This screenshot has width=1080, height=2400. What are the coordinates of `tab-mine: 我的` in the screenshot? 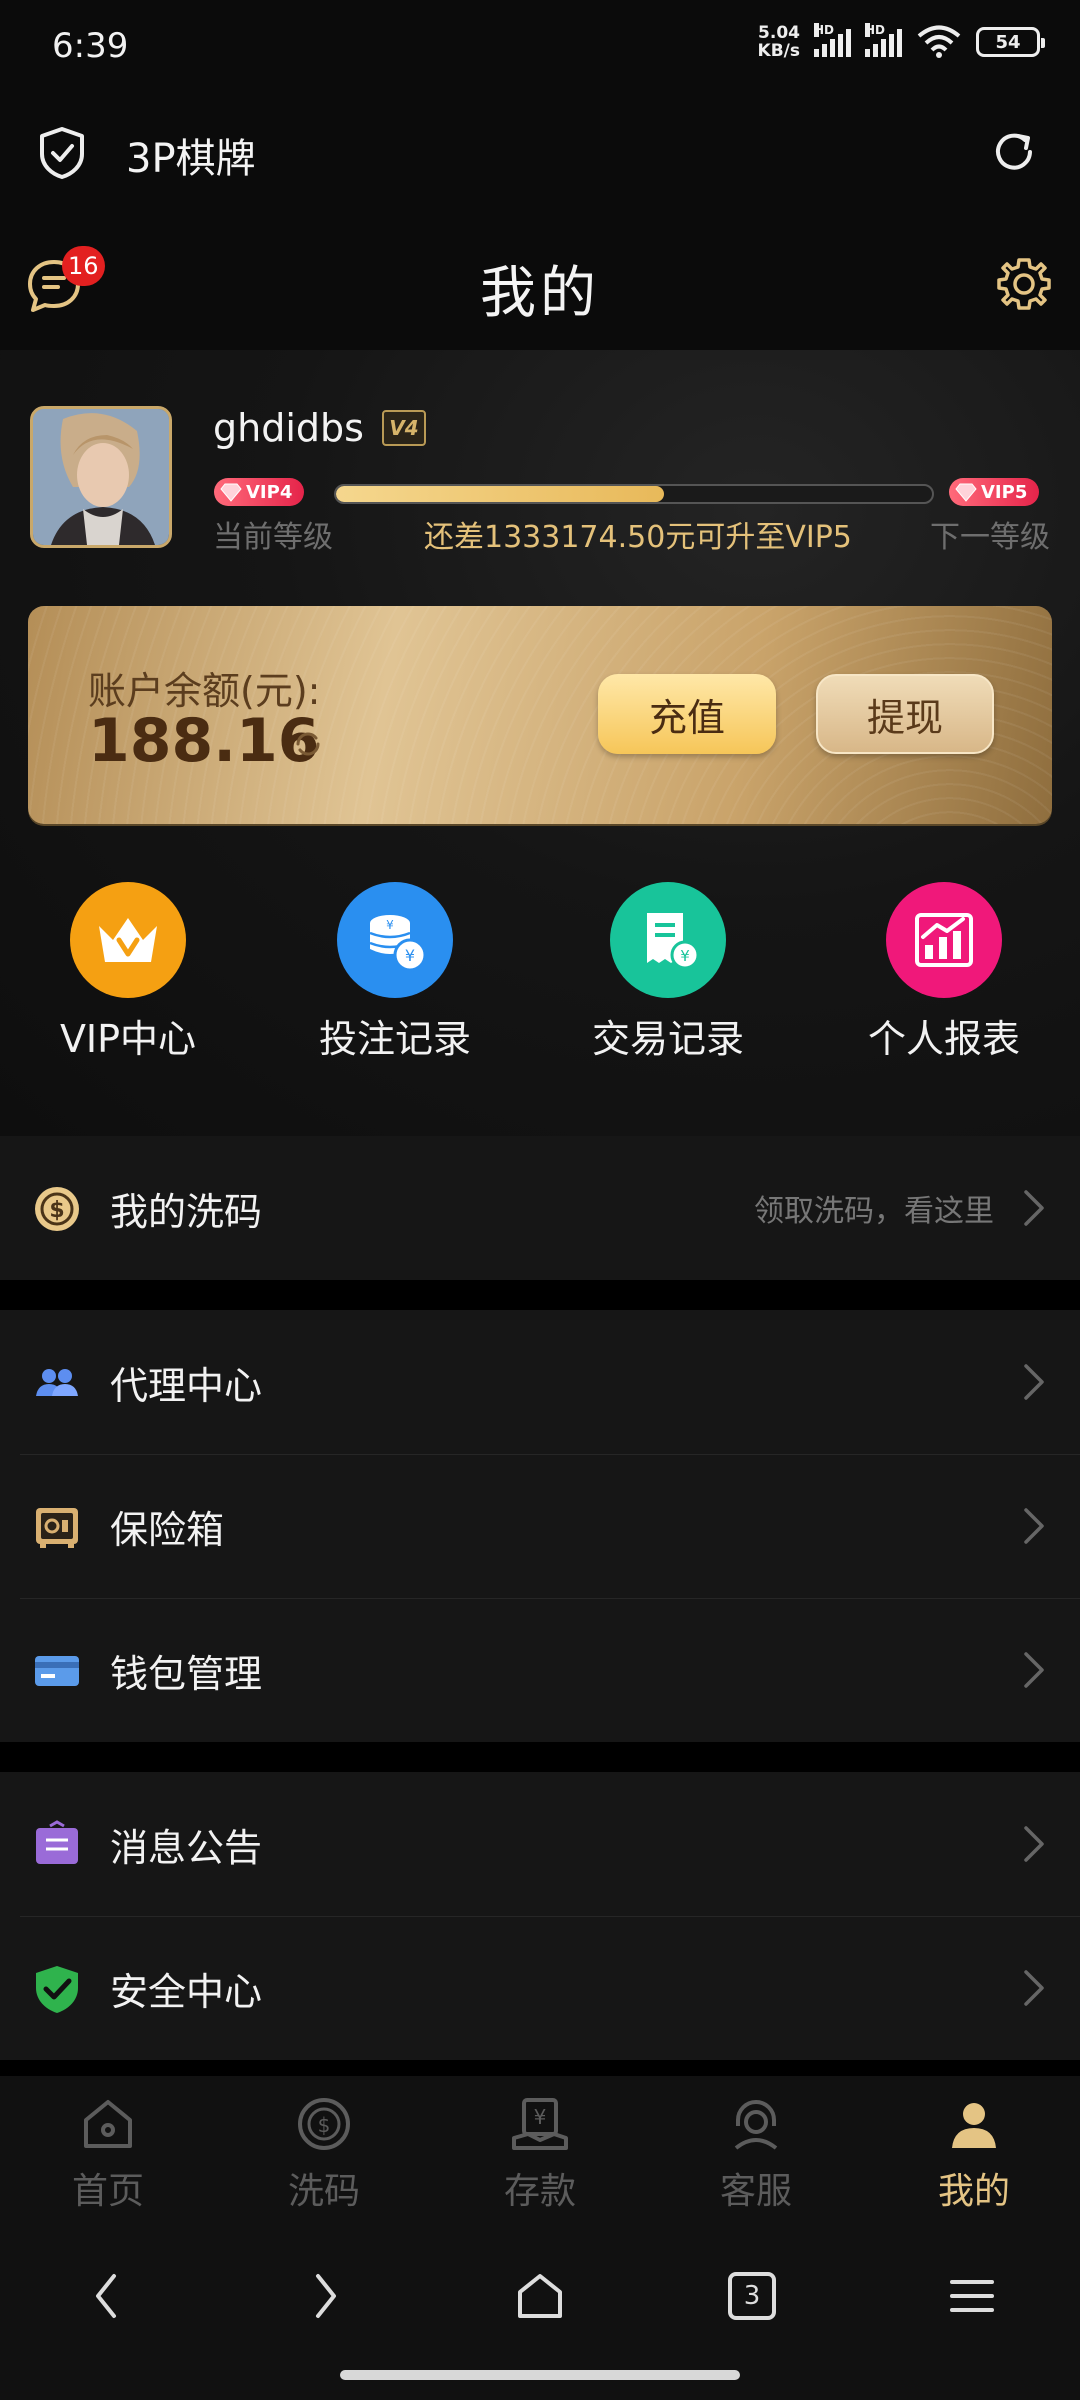 It's located at (974, 2154).